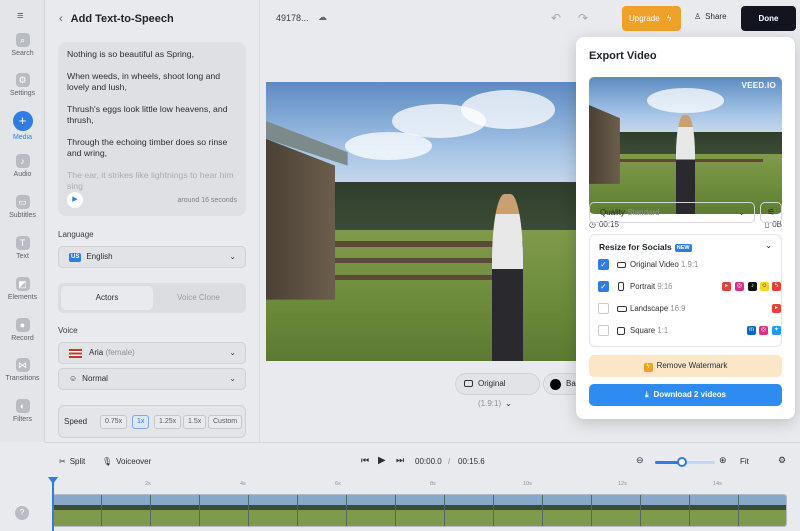 This screenshot has width=800, height=531. I want to click on redo-icon: ↷, so click(583, 18).